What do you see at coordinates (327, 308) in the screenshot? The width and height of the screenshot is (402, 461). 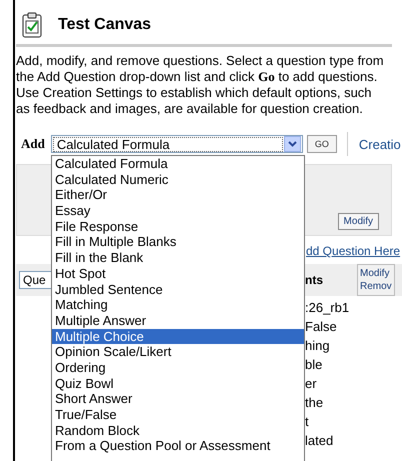 I see `table-cell-text: :26_rb1` at bounding box center [327, 308].